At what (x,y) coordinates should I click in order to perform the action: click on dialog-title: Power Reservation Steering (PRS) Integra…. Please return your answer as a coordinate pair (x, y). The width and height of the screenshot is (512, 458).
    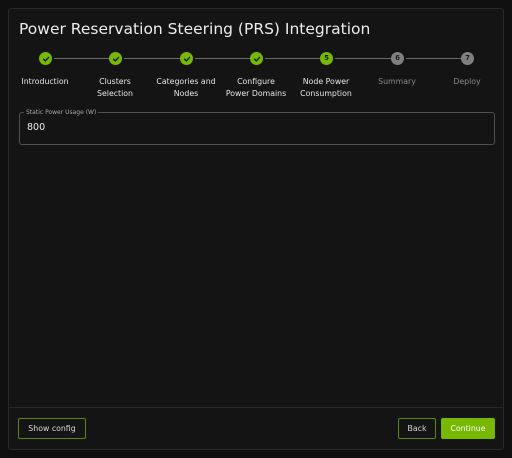
    Looking at the image, I should click on (195, 29).